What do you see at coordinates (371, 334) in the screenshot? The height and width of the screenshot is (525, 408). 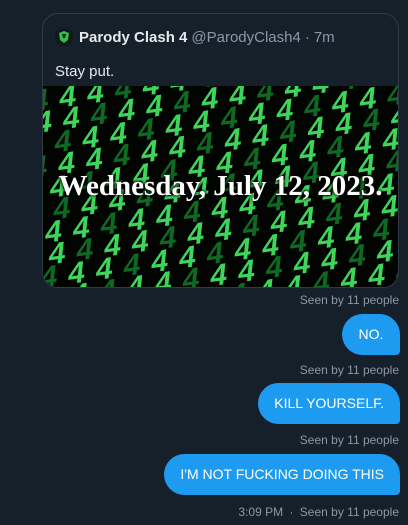 I see `message-bubble: NO.` at bounding box center [371, 334].